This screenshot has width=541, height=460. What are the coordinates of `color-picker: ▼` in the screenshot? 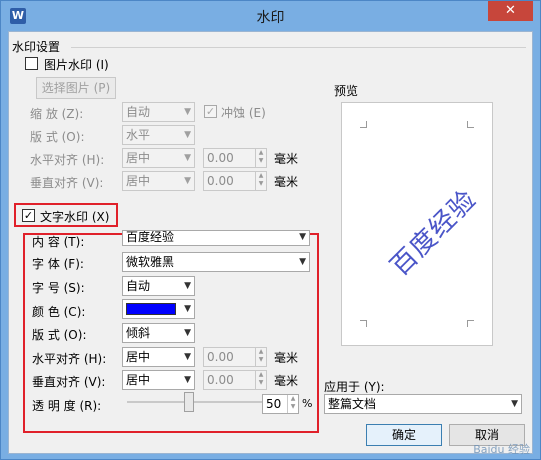 It's located at (158, 309).